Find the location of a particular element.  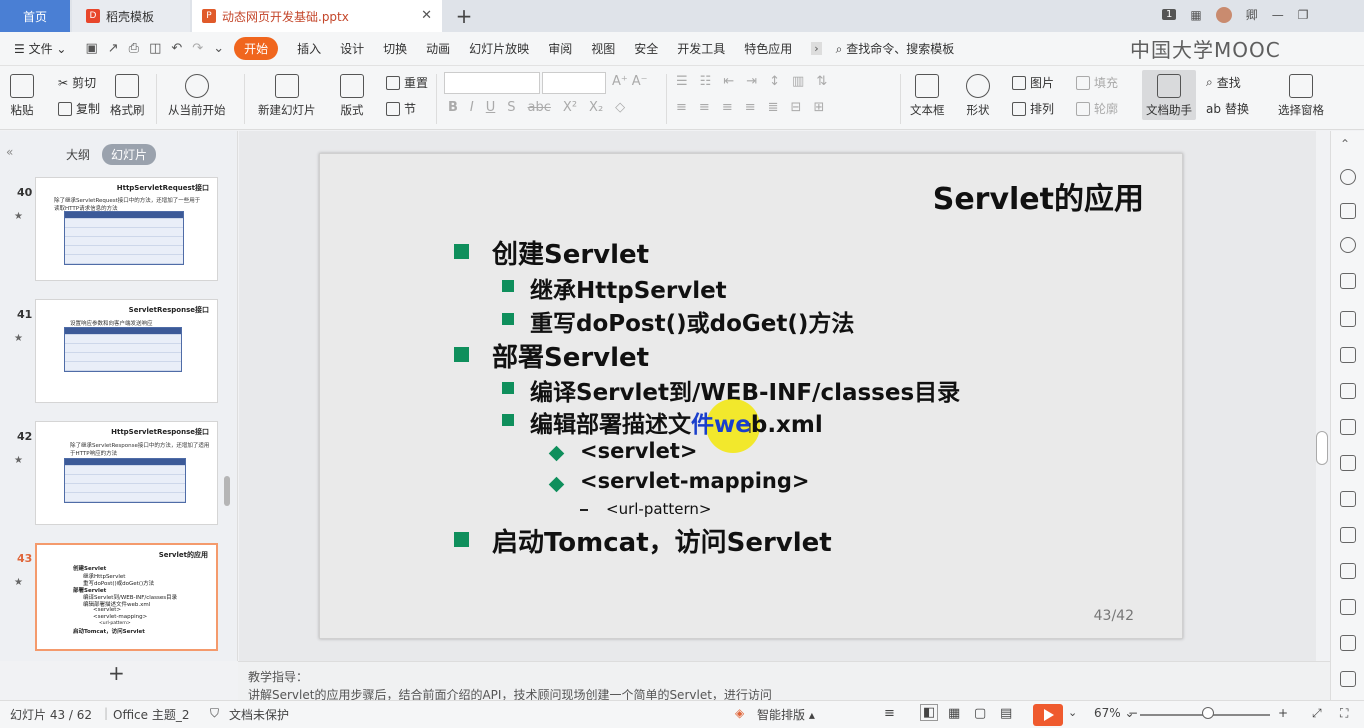

collapse-icon: « is located at coordinates (9, 152).